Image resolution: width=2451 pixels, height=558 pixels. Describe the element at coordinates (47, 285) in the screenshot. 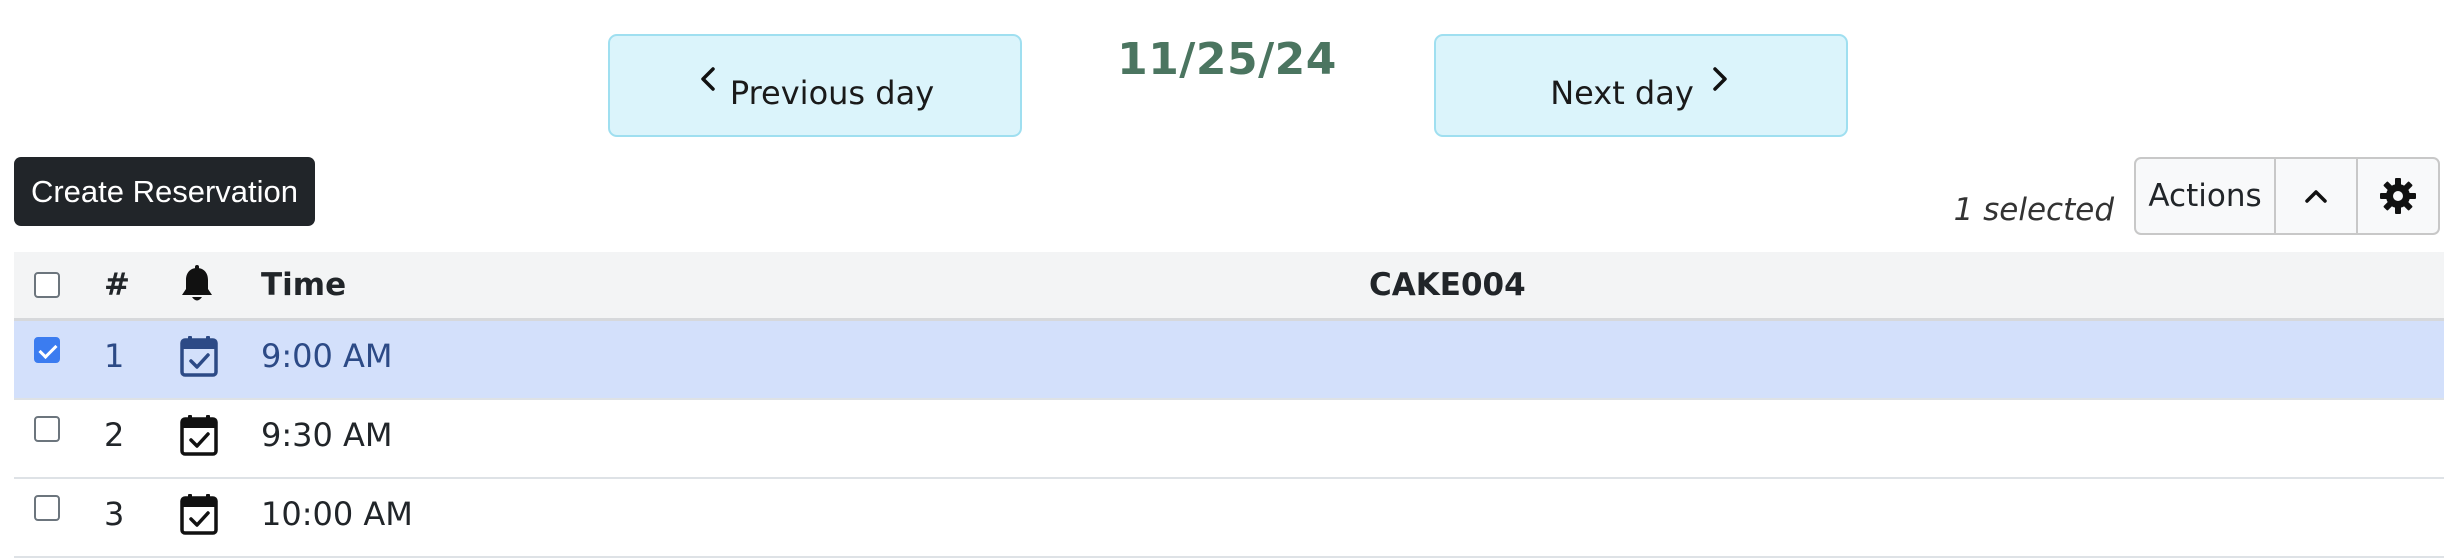

I see `select-all-checkbox` at that location.